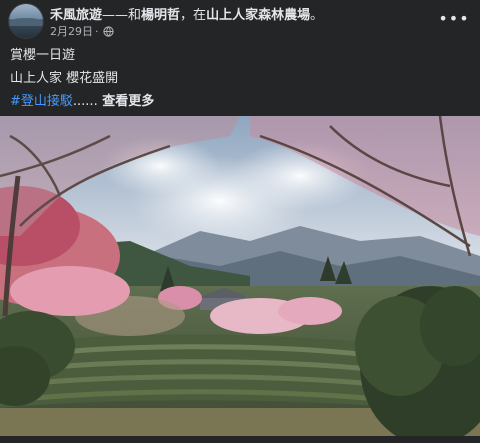  I want to click on page-avatar, so click(26, 21).